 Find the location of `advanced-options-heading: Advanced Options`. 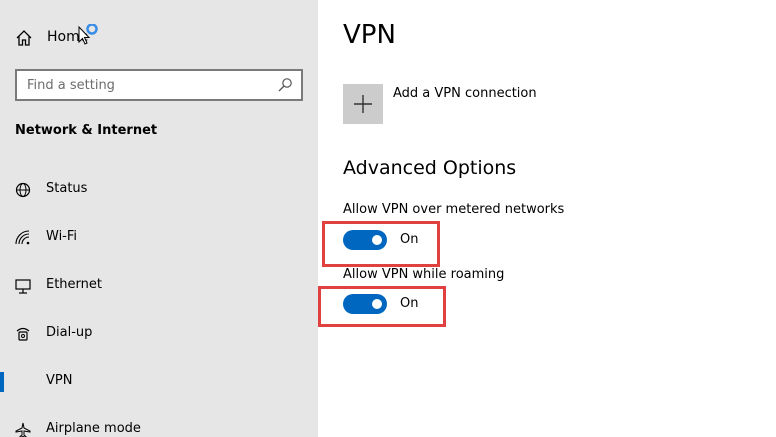

advanced-options-heading: Advanced Options is located at coordinates (430, 168).